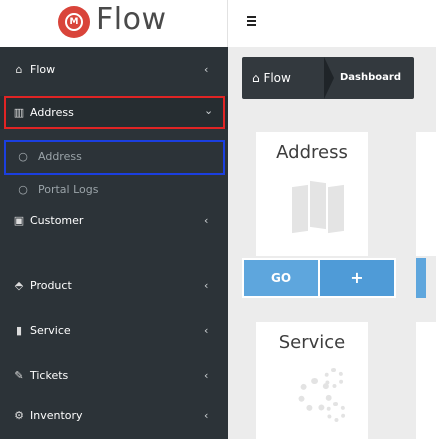 Image resolution: width=436 pixels, height=439 pixels. Describe the element at coordinates (114, 377) in the screenshot. I see `sidebar-item-tickets: ✎ Tickets ‹` at that location.